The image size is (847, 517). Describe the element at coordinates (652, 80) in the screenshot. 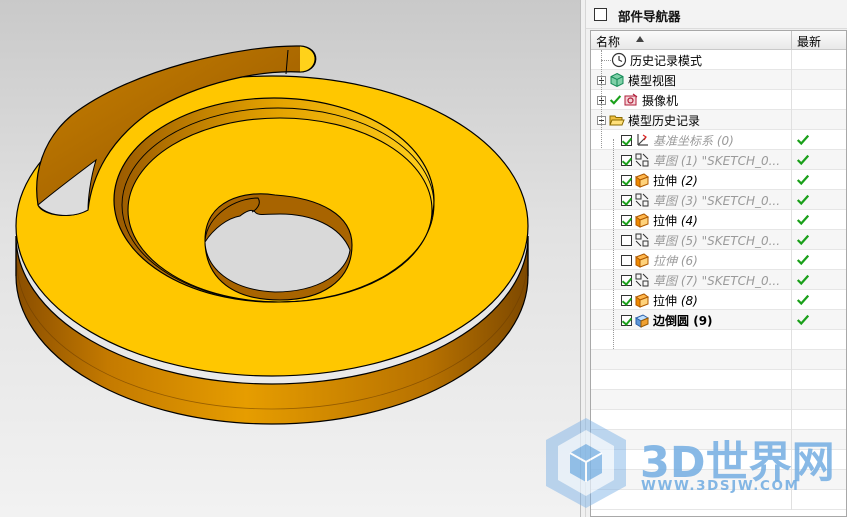

I see `tree-item-label: 模型视图` at that location.